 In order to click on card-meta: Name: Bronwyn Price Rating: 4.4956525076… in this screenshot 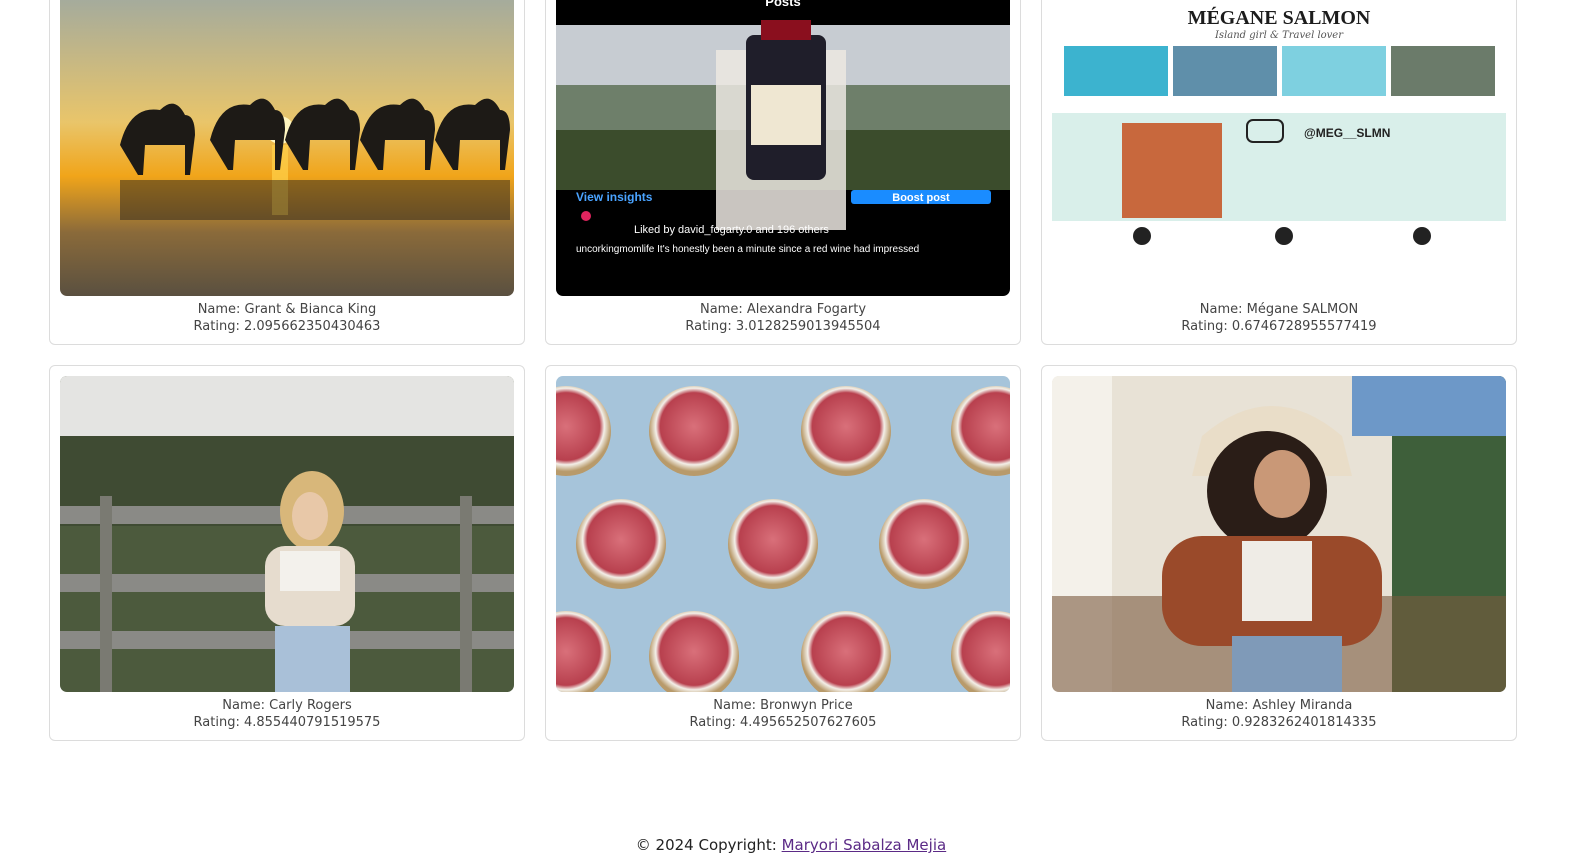, I will do `click(783, 714)`.